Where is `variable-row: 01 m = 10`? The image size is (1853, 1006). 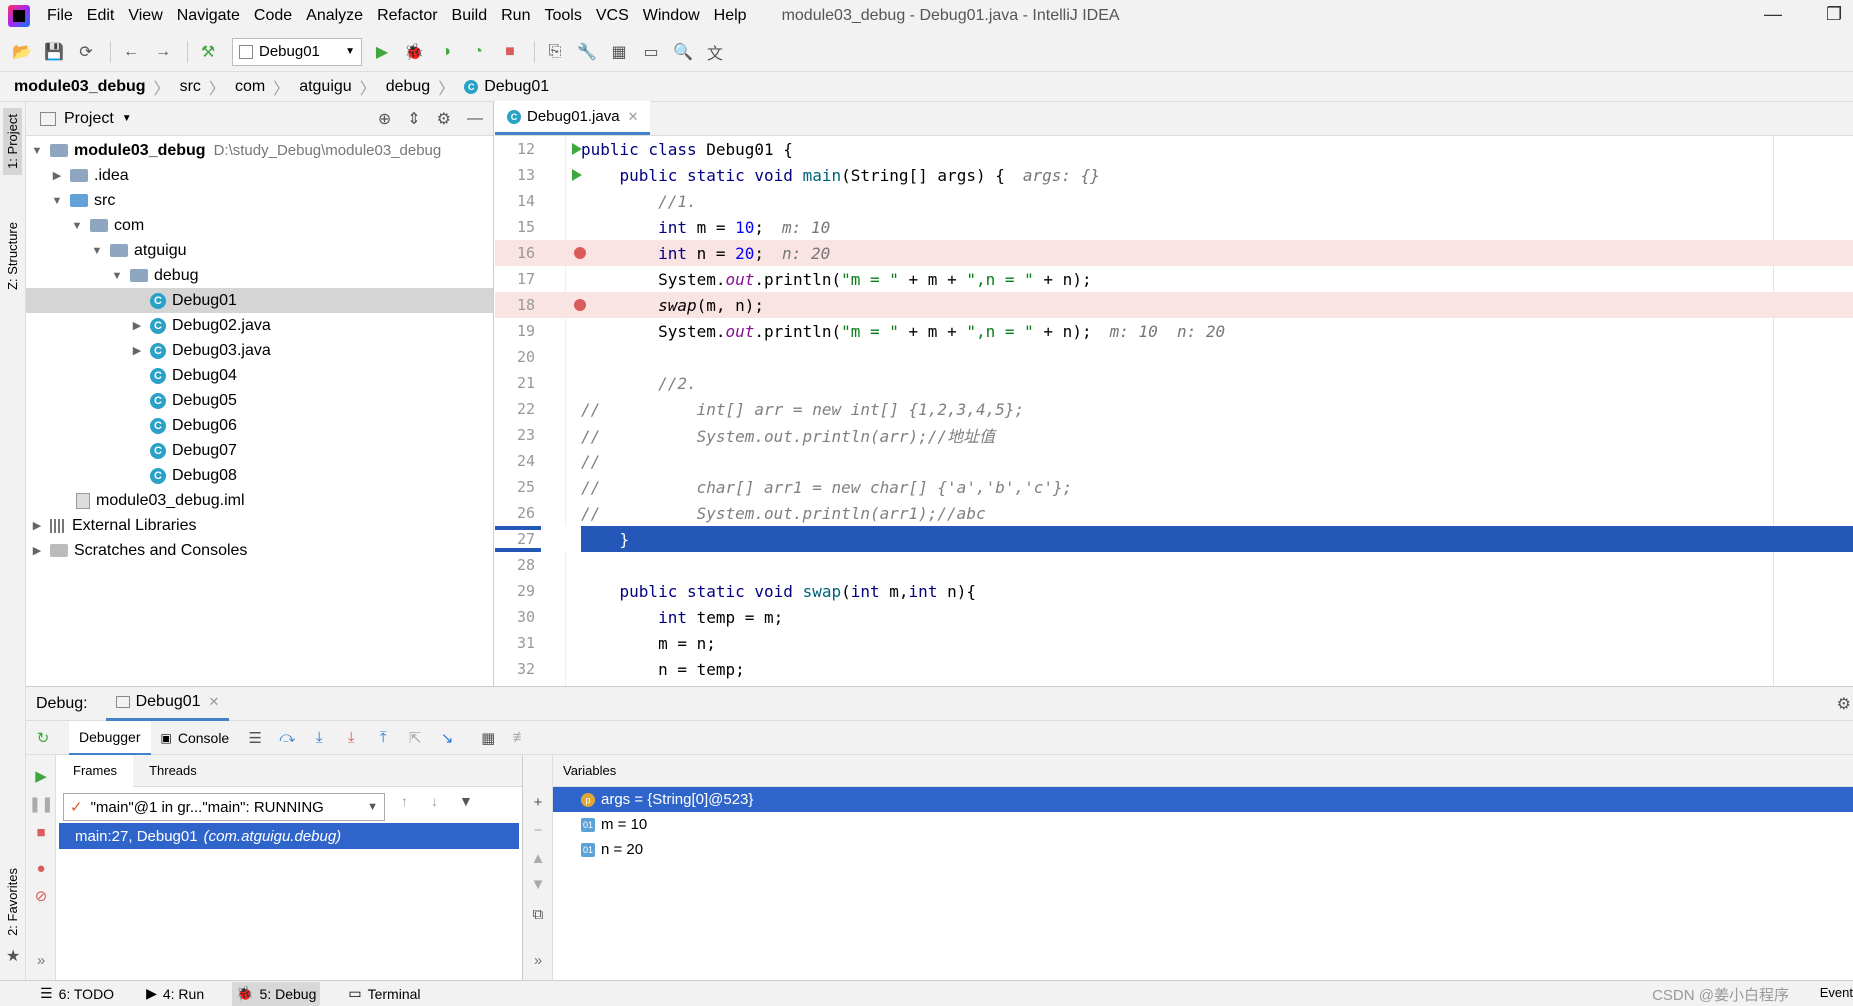 variable-row: 01 m = 10 is located at coordinates (1203, 824).